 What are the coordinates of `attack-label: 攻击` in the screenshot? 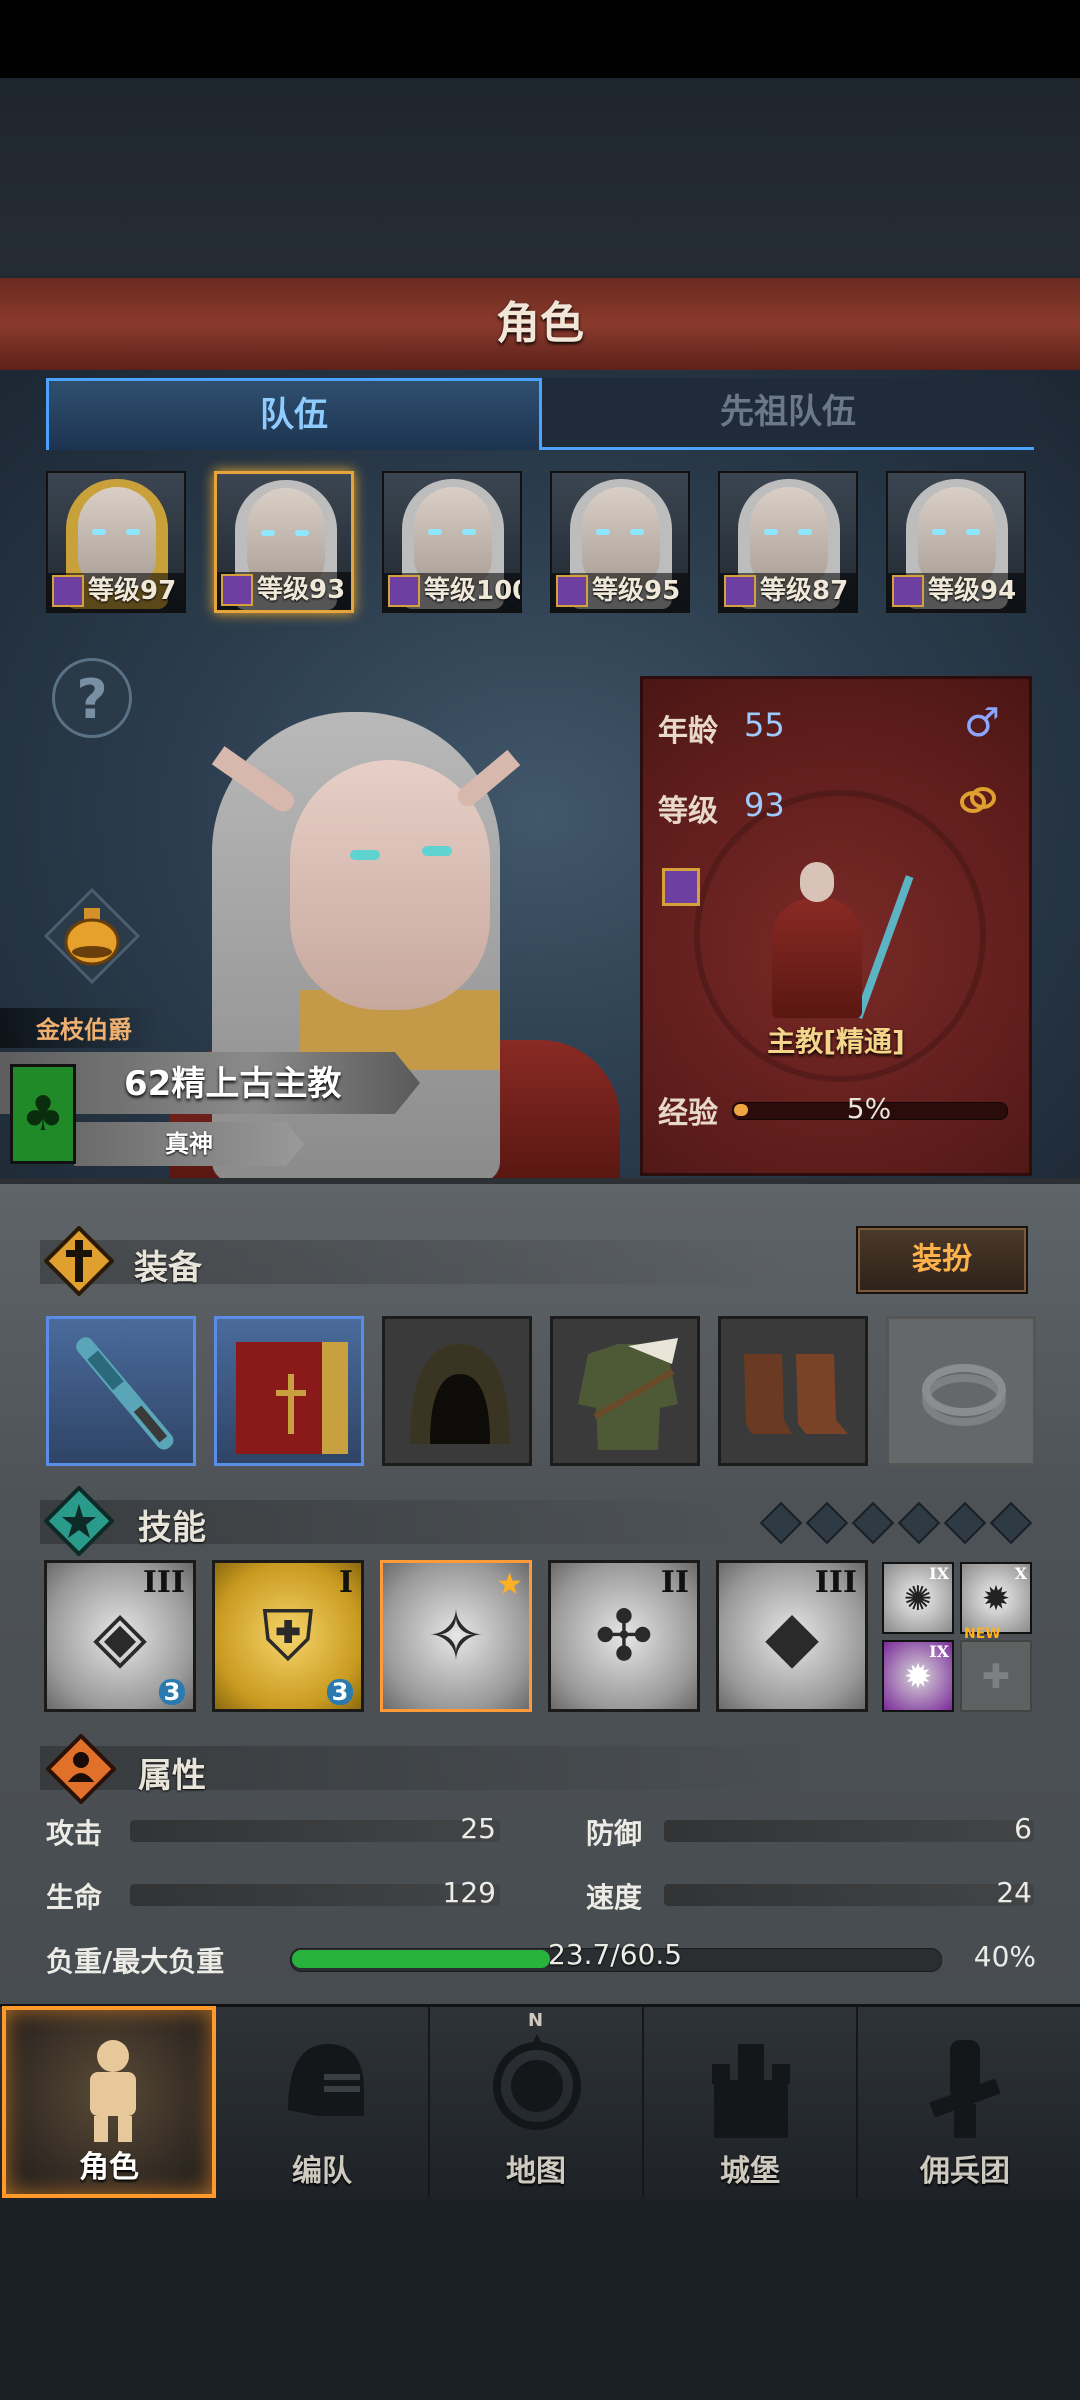 It's located at (74, 1833).